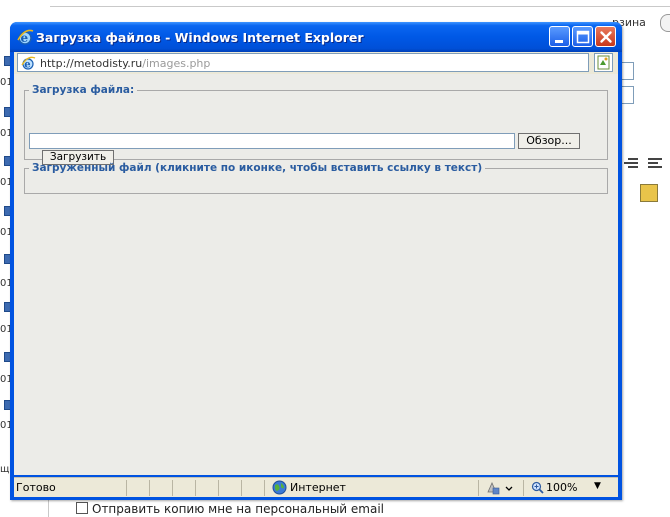  What do you see at coordinates (25, 37) in the screenshot?
I see `ie-logo-icon: e` at bounding box center [25, 37].